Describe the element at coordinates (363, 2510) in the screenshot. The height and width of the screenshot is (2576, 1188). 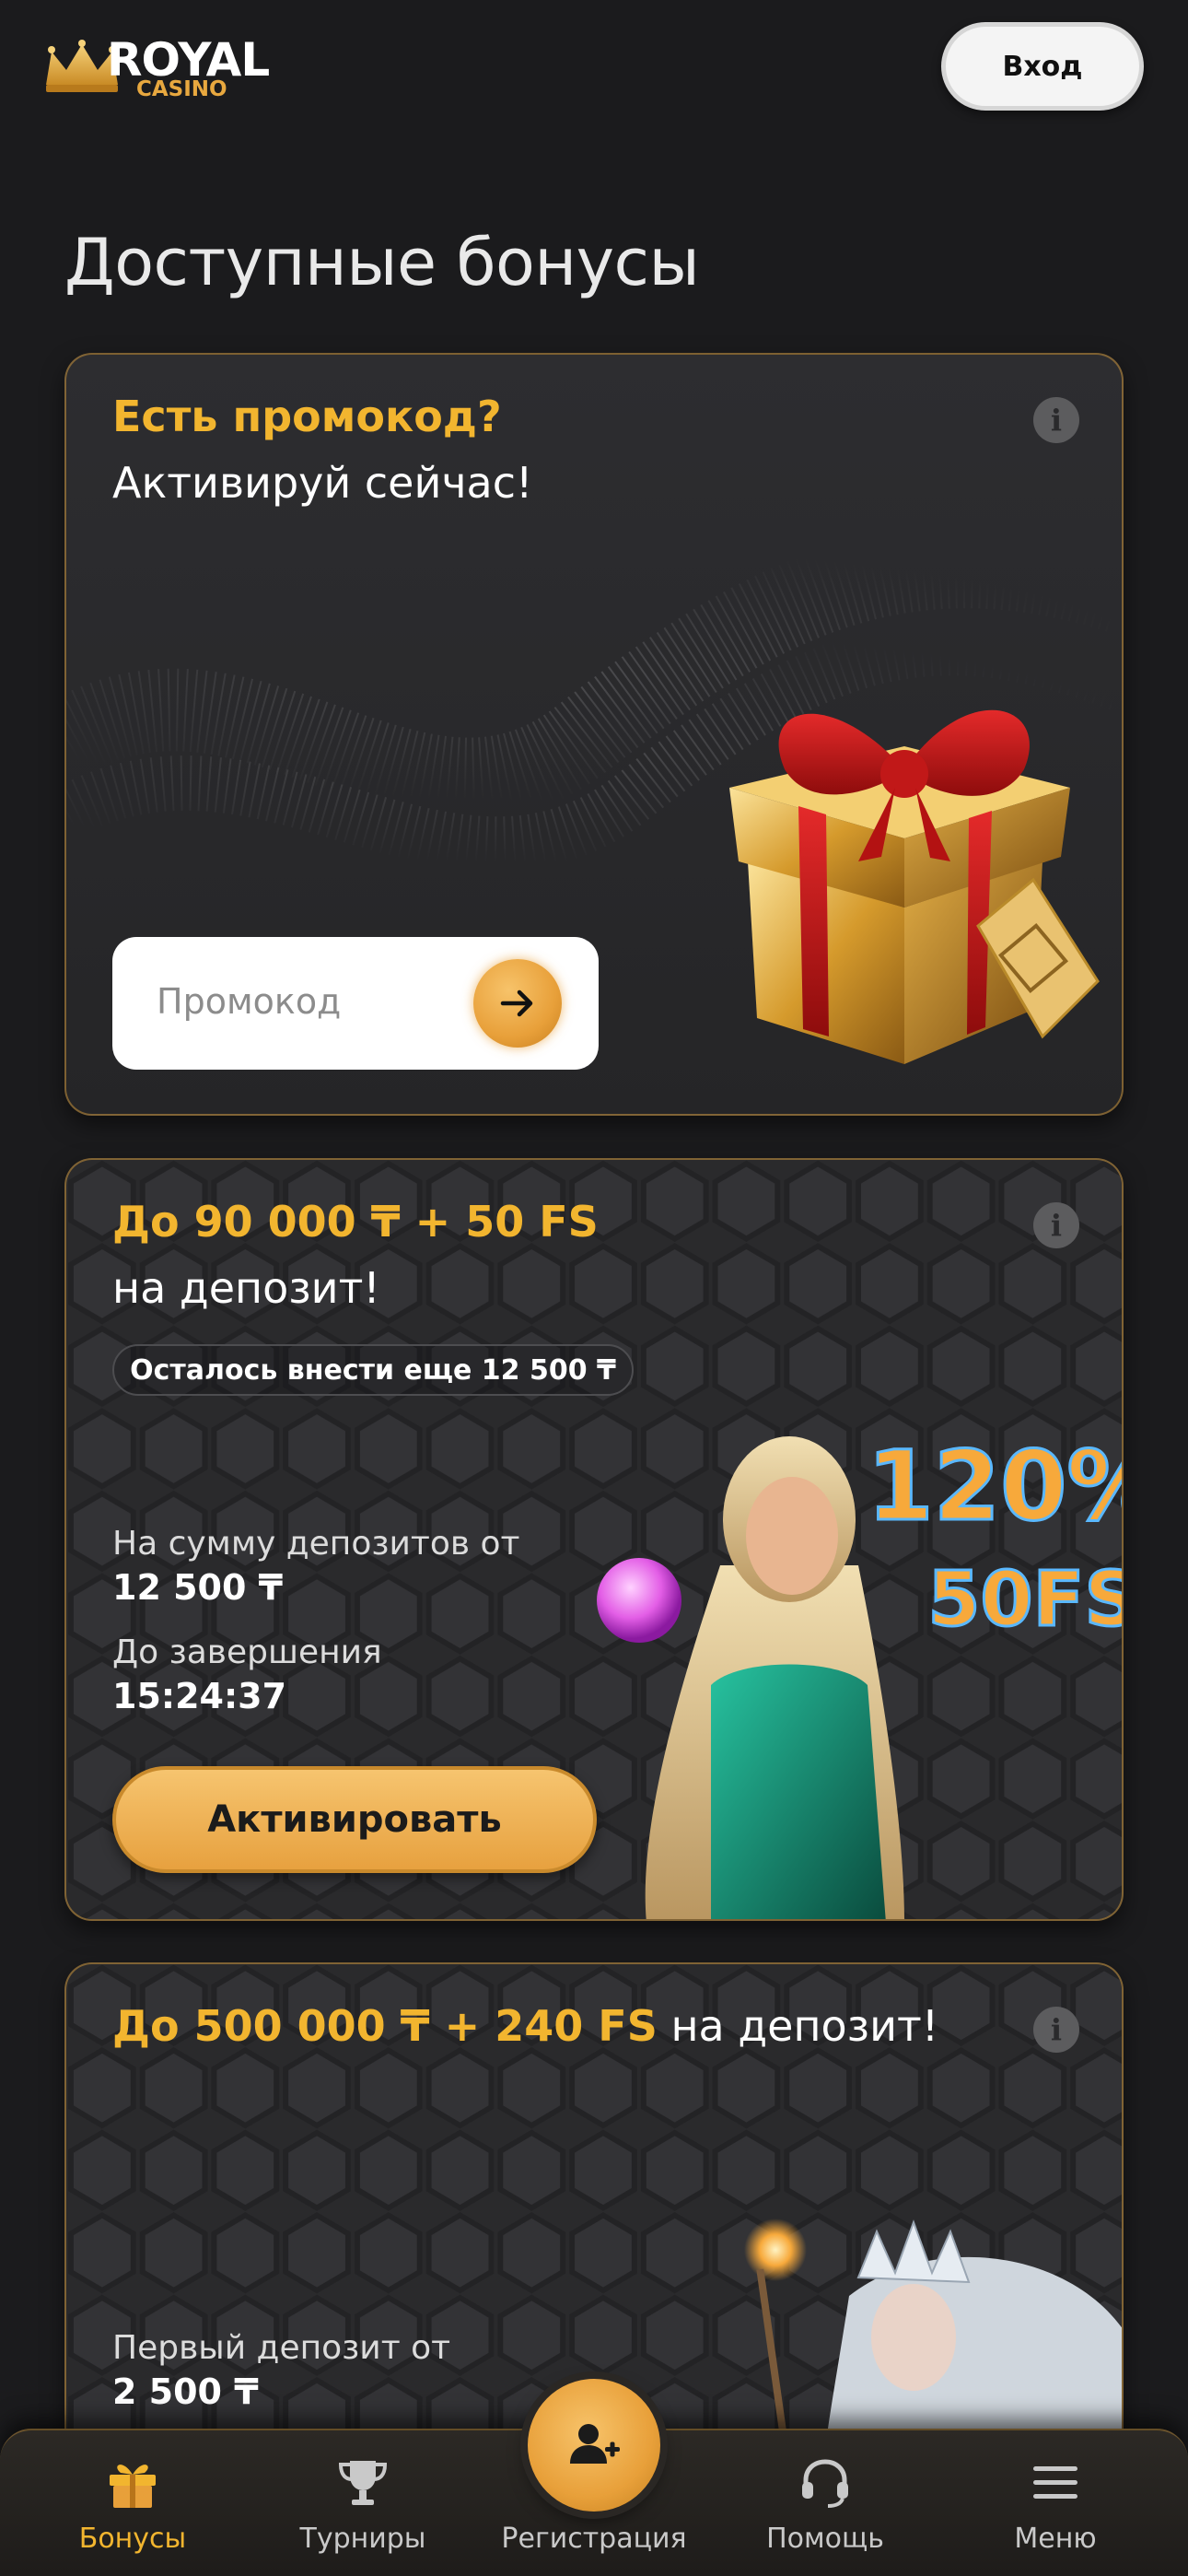
I see `nav-item-tournaments: Турниры` at that location.